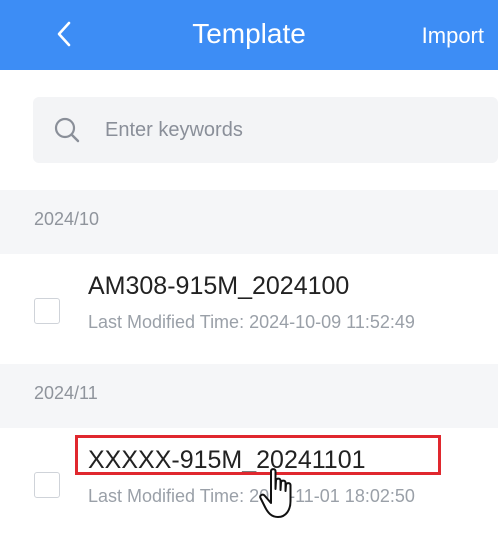  Describe the element at coordinates (219, 286) in the screenshot. I see `template-name: AM308-915M_2024100` at that location.